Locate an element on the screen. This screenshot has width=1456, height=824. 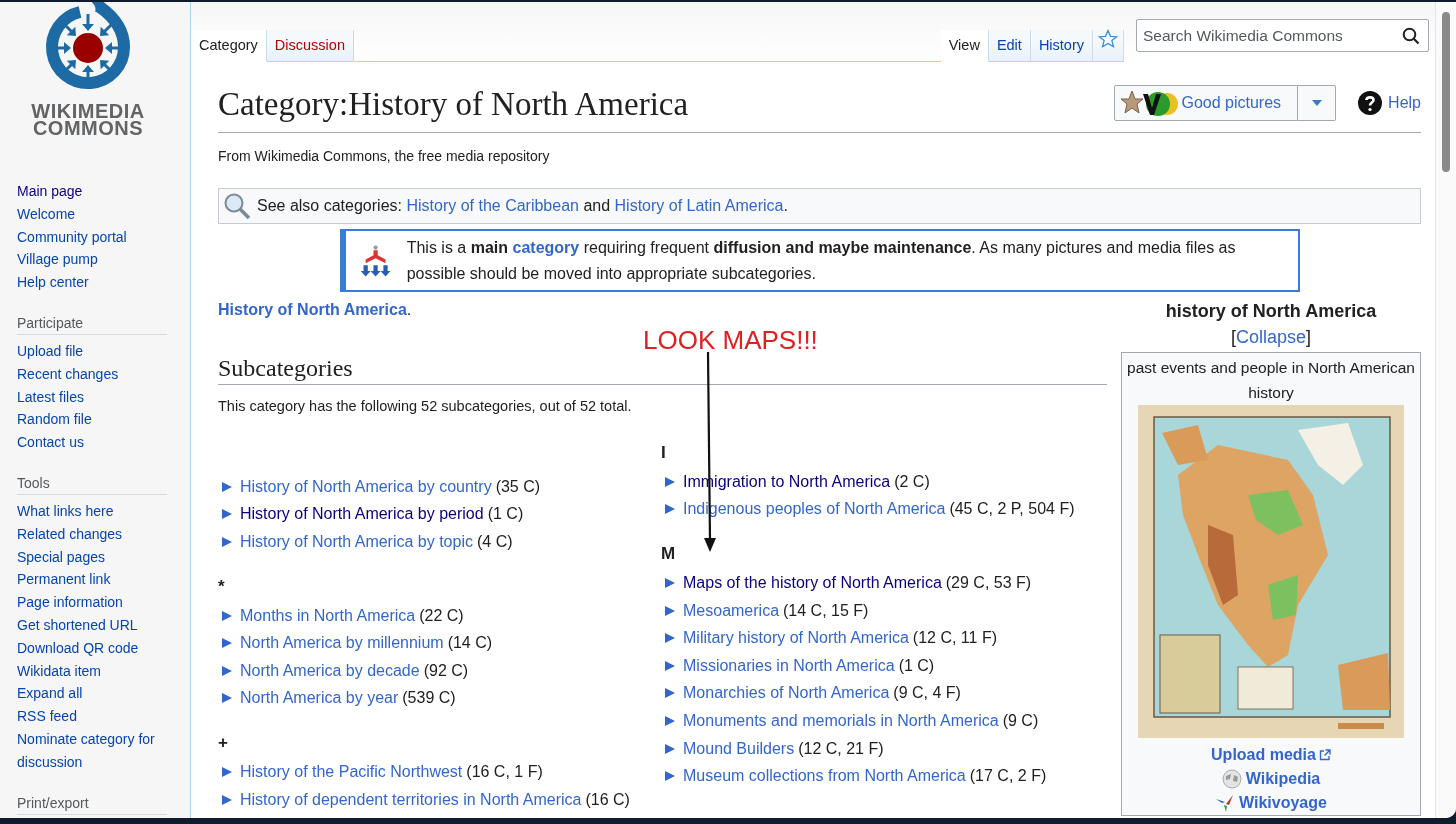
subcategory-link: History of North America by country is located at coordinates (366, 486).